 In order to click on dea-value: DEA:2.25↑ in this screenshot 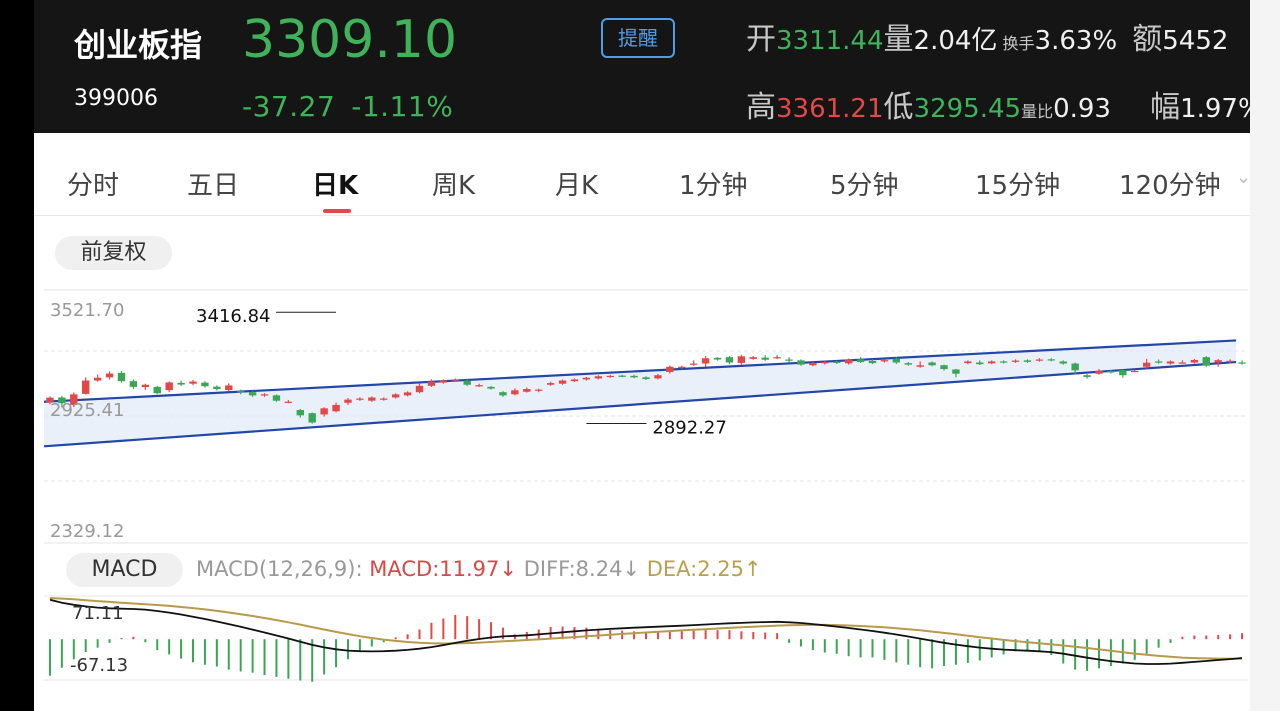, I will do `click(704, 569)`.